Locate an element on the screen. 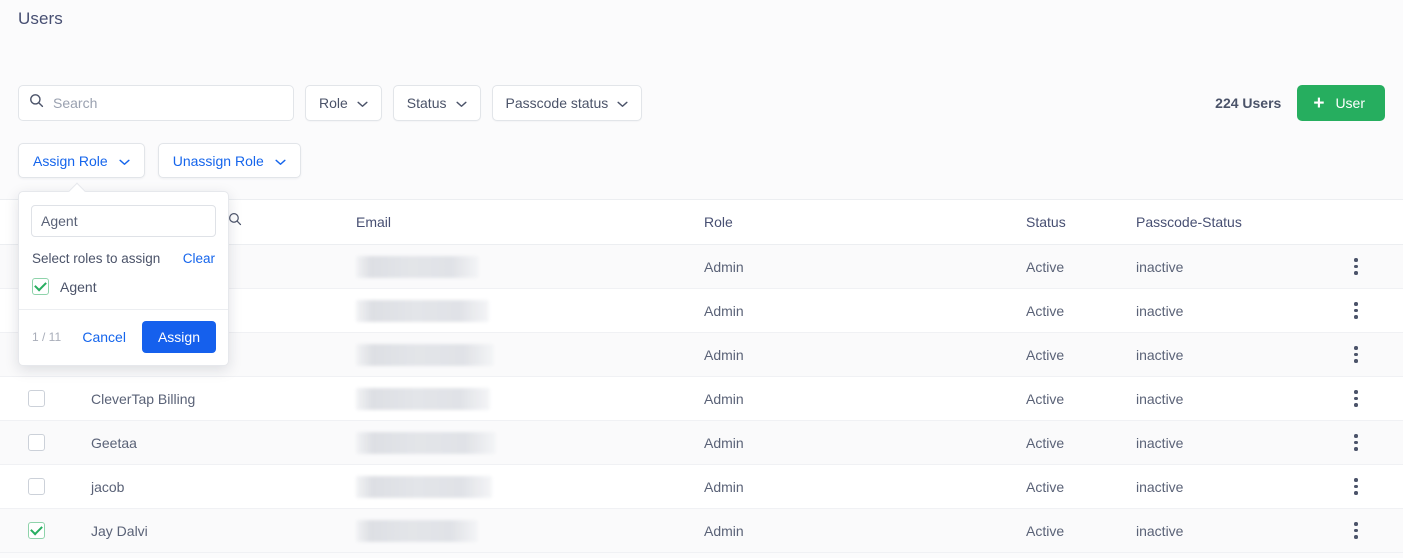 The height and width of the screenshot is (558, 1403). popover-search-box is located at coordinates (136, 221).